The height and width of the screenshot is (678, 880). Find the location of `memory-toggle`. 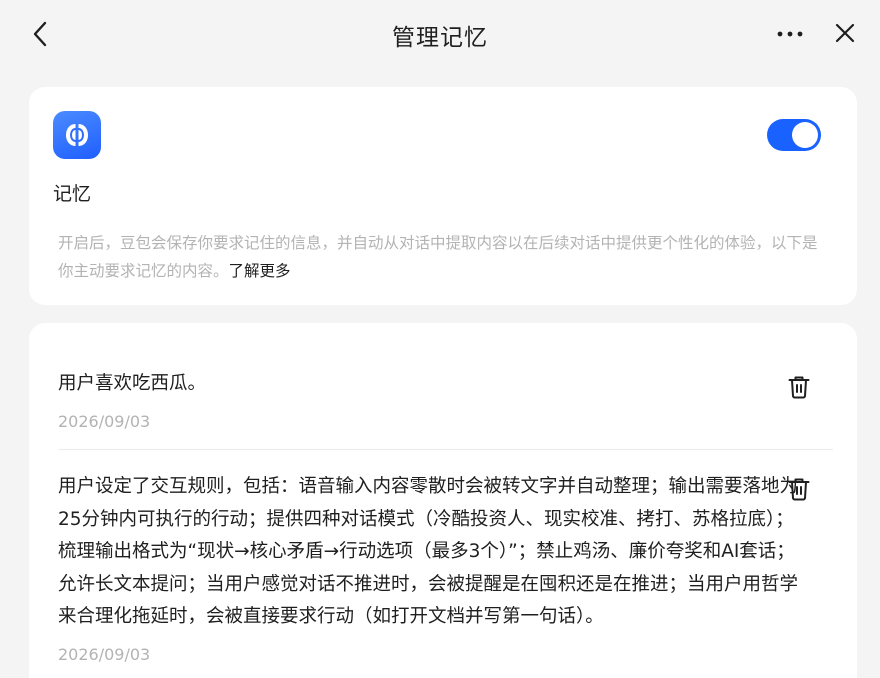

memory-toggle is located at coordinates (794, 135).